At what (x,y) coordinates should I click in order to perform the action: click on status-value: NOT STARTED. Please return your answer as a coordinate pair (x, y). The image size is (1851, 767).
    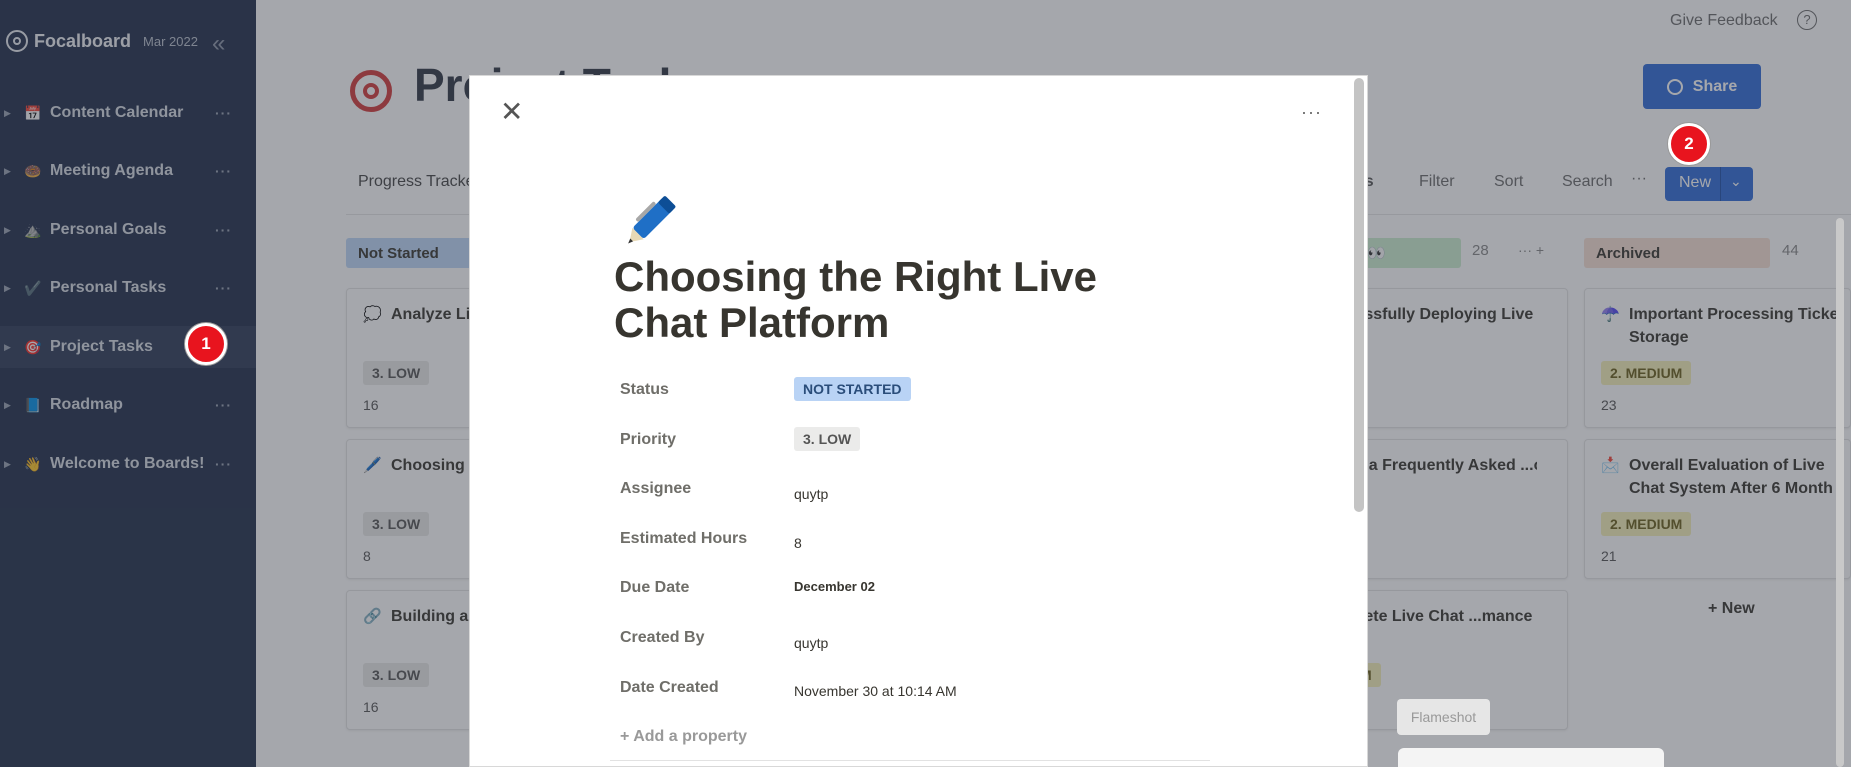
    Looking at the image, I should click on (852, 389).